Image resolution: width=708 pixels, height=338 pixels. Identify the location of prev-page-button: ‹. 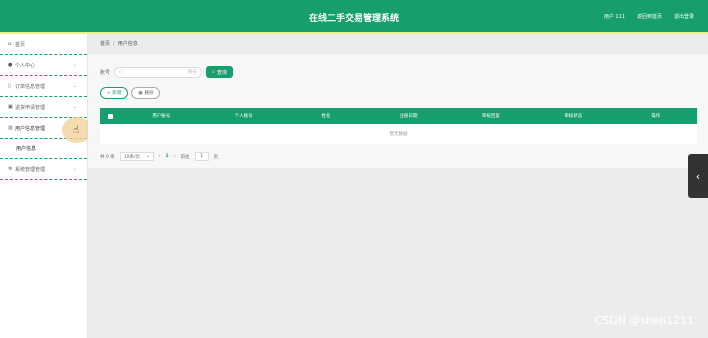
(160, 156).